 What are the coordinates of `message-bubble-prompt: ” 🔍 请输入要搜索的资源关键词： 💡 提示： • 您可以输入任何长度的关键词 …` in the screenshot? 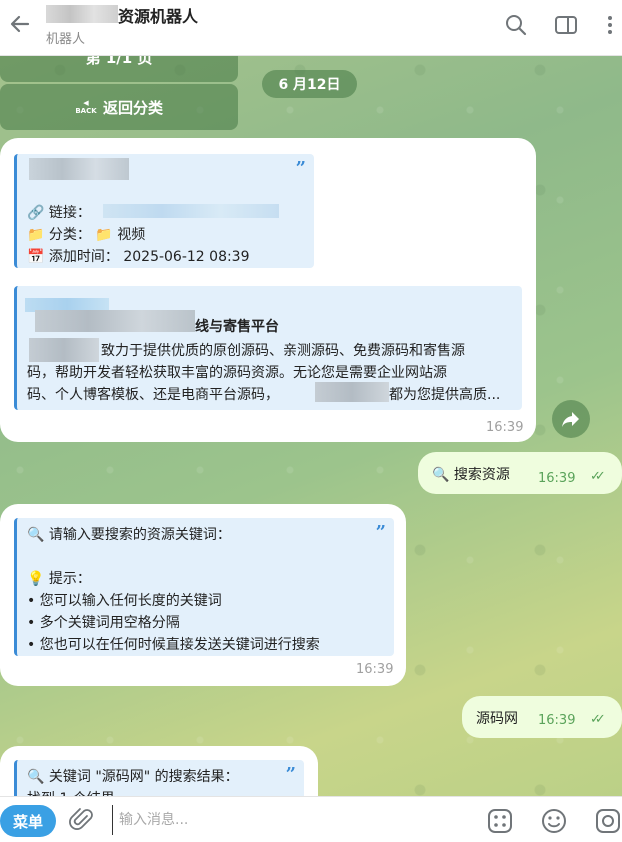 It's located at (203, 595).